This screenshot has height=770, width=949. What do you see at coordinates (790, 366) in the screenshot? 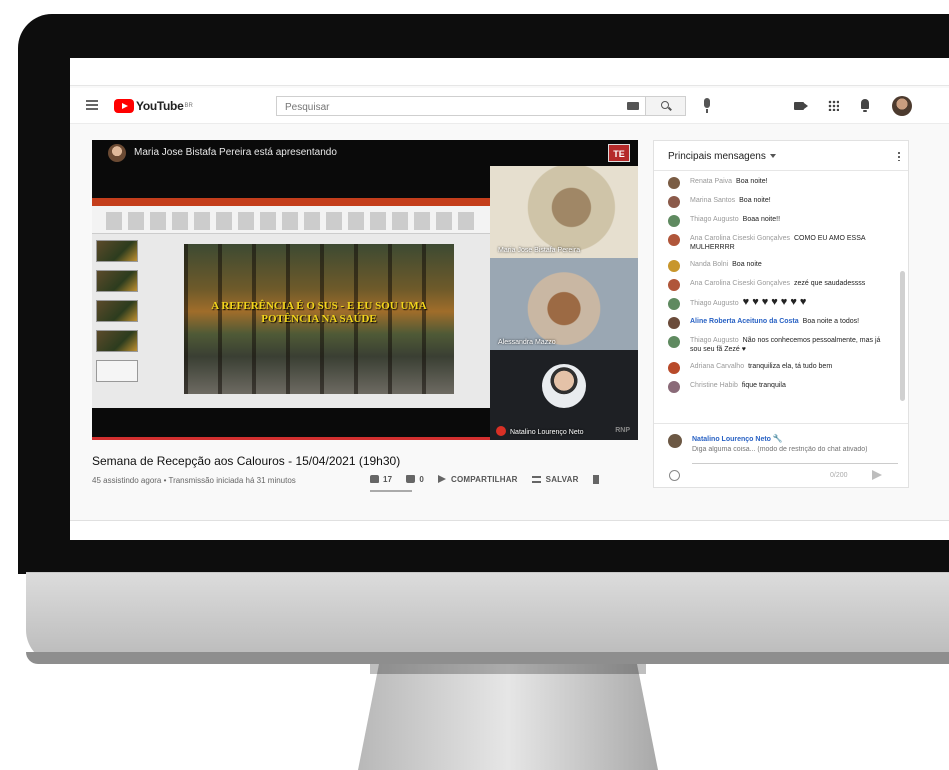
I see `chat-text: tranquiliza ela, tá tudo bem` at bounding box center [790, 366].